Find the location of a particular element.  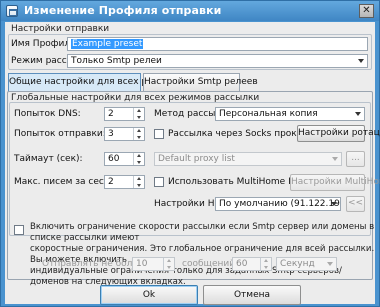

rate-unit-select: Секунд is located at coordinates (306, 264).